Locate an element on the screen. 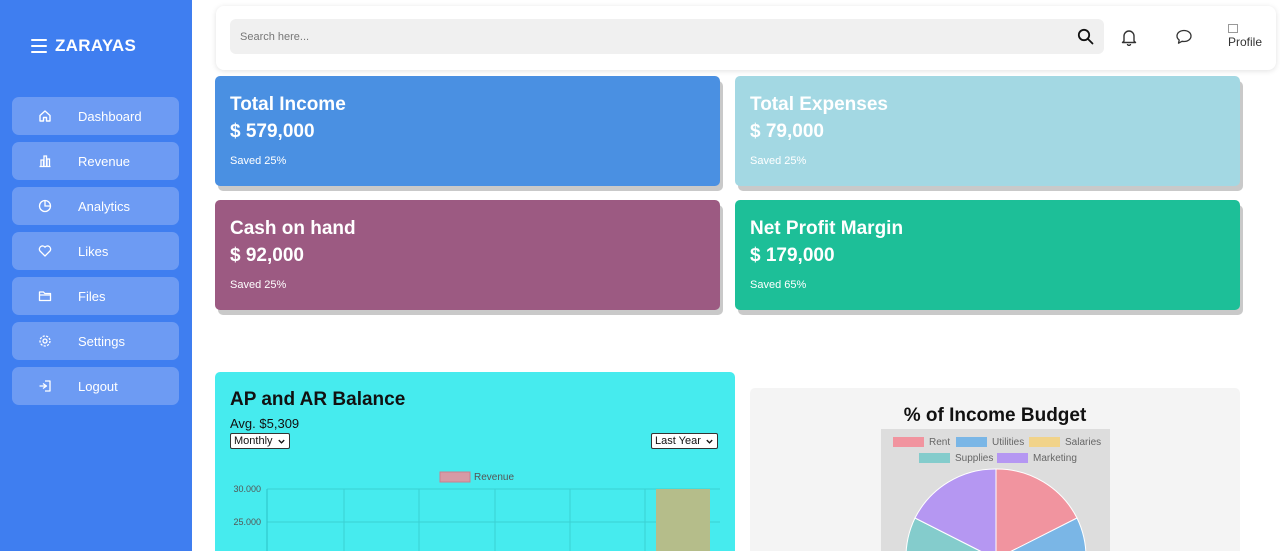 The image size is (1280, 551). card-total-expenses: Total Expenses $ 79,000 Saved 25% is located at coordinates (987, 131).